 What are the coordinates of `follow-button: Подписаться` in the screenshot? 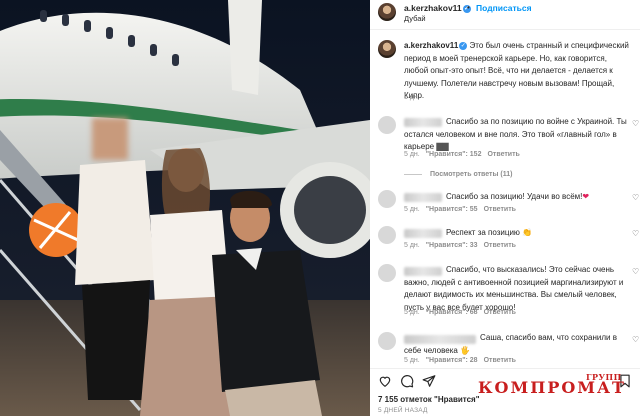 It's located at (504, 8).